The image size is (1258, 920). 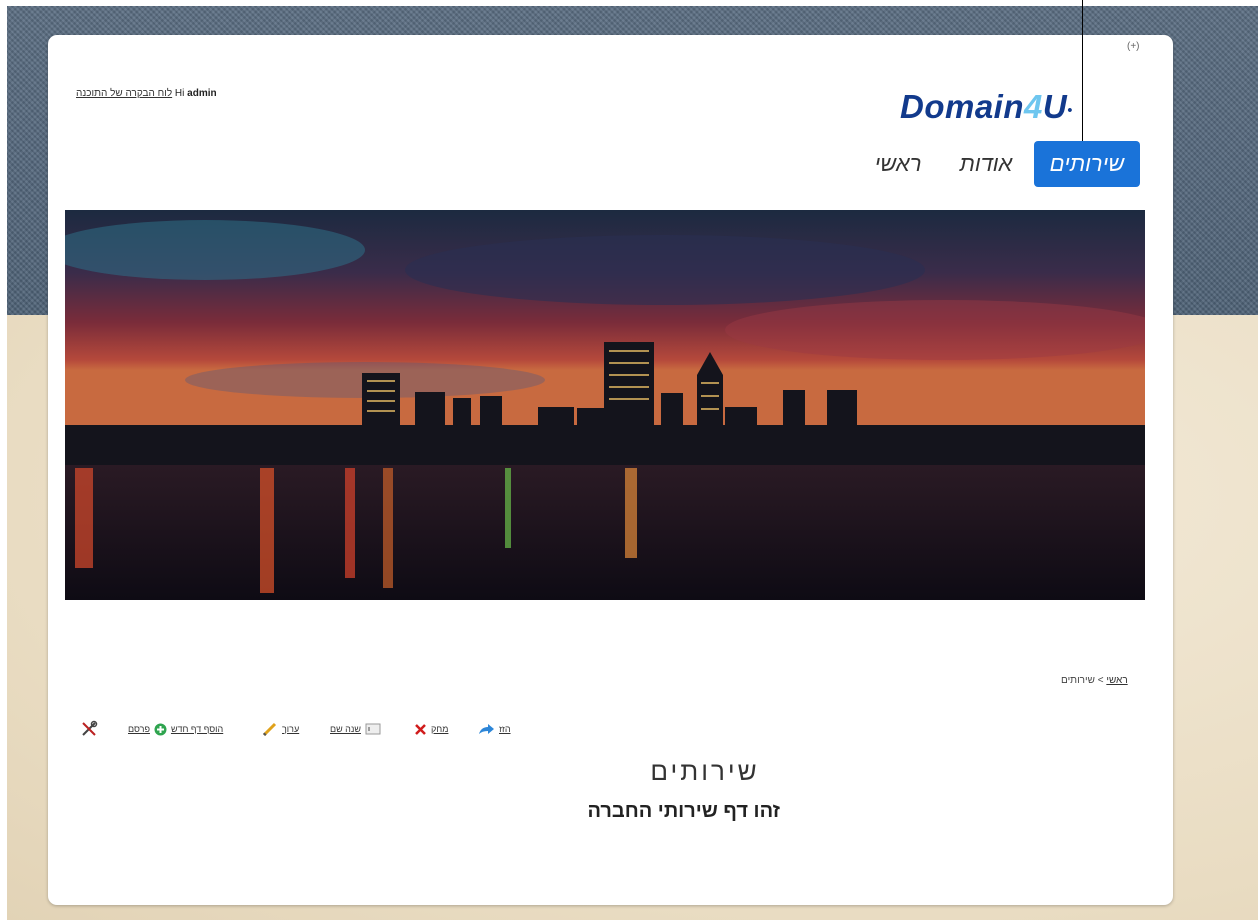 I want to click on user-greeting: לוח הבקרה של התוכנה Hi admin, so click(x=146, y=93).